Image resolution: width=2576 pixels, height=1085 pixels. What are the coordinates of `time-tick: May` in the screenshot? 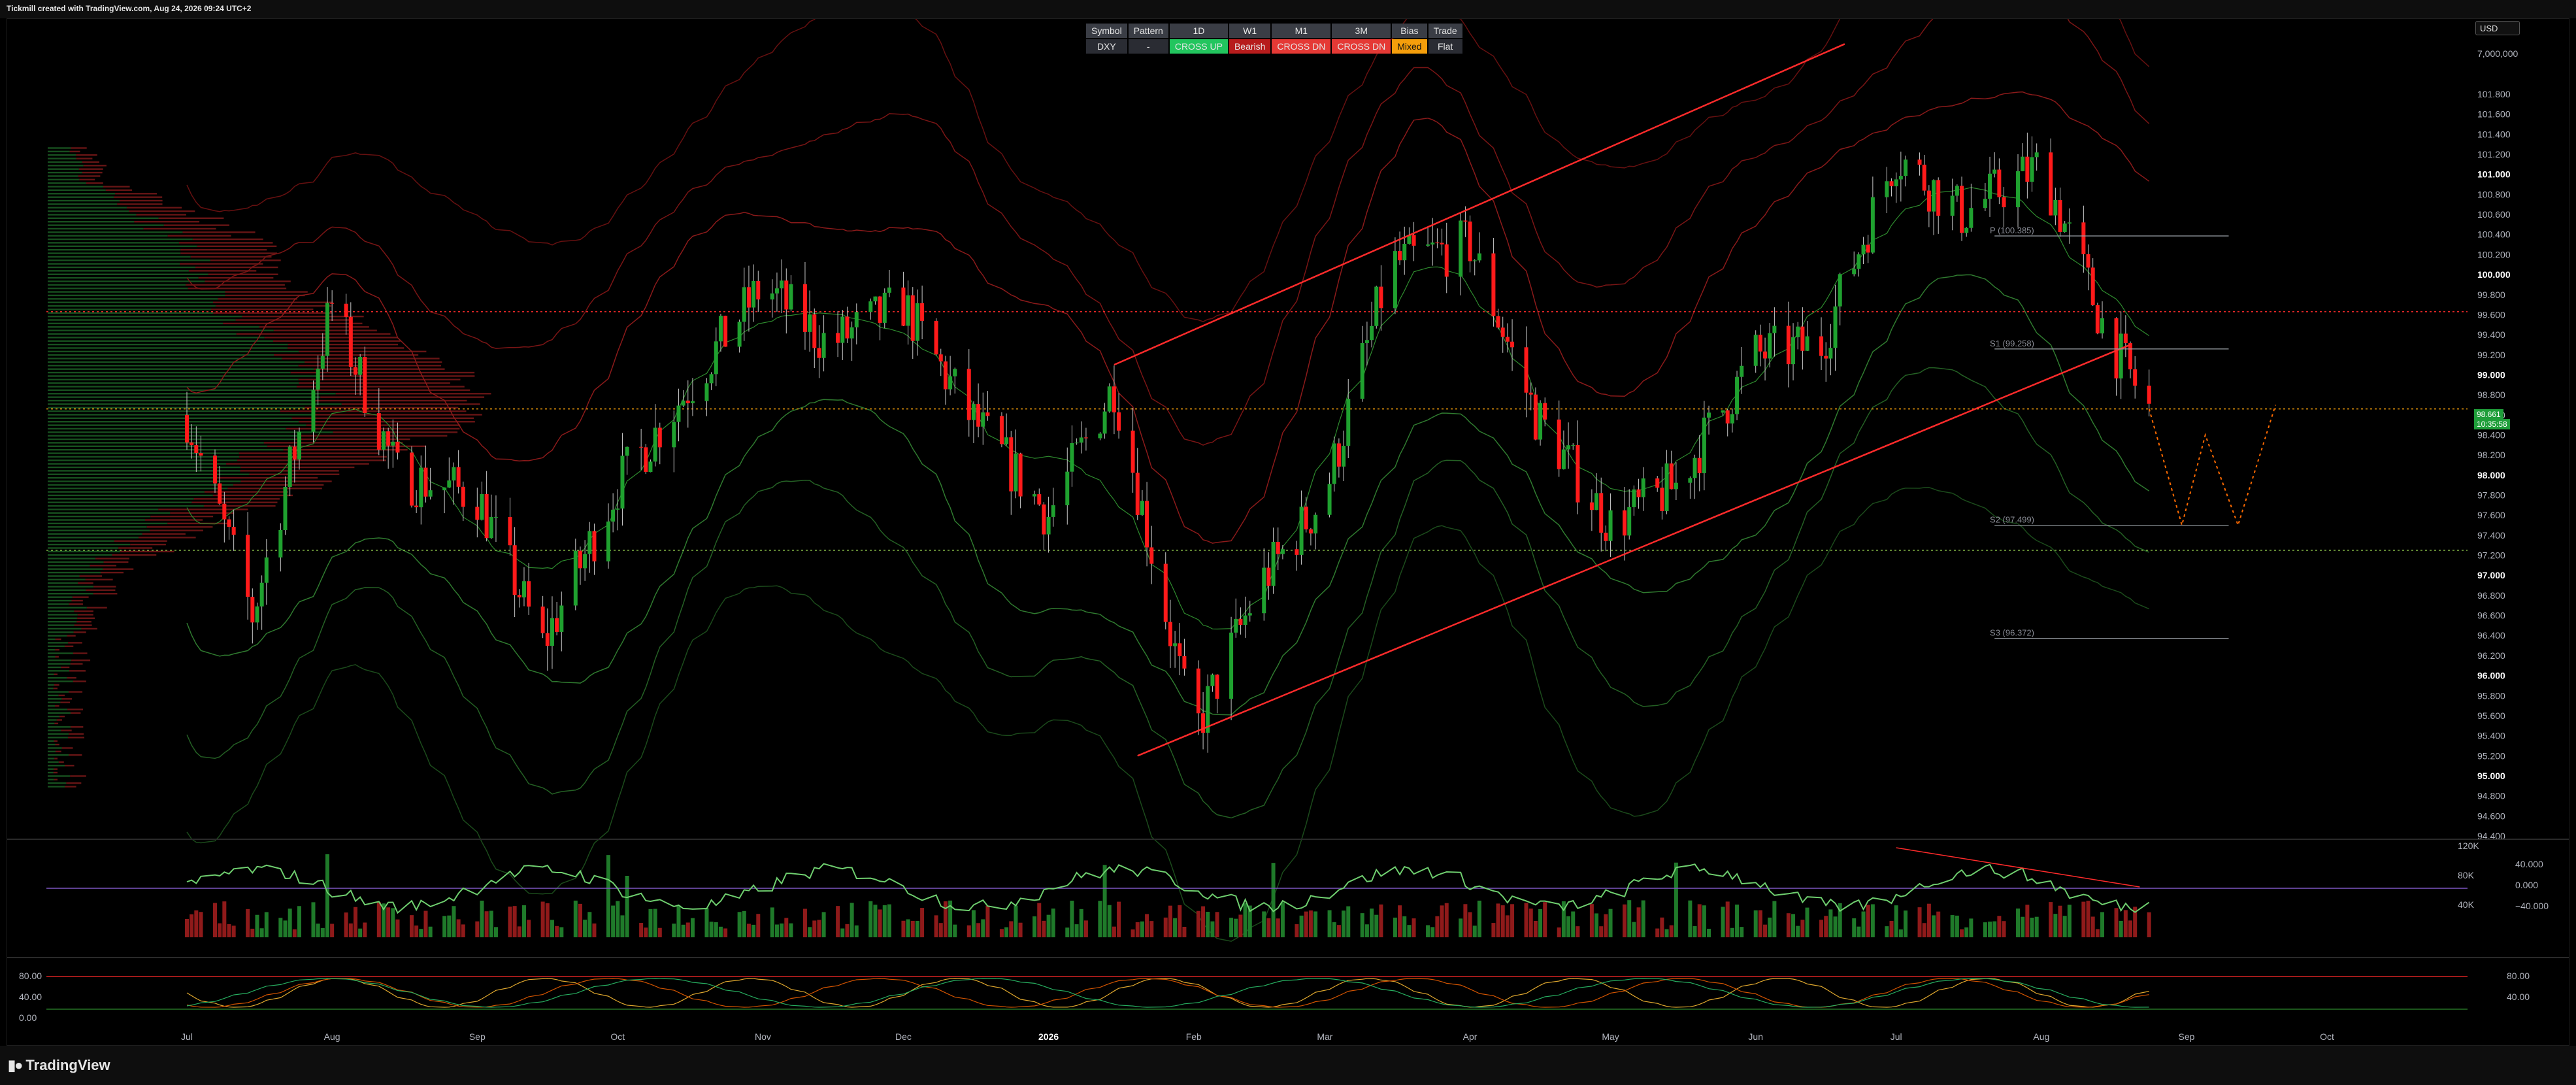 It's located at (1610, 1037).